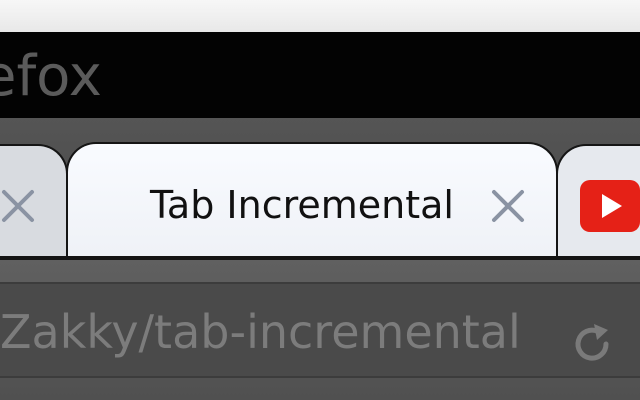 This screenshot has width=640, height=400. I want to click on reload-icon, so click(592, 344).